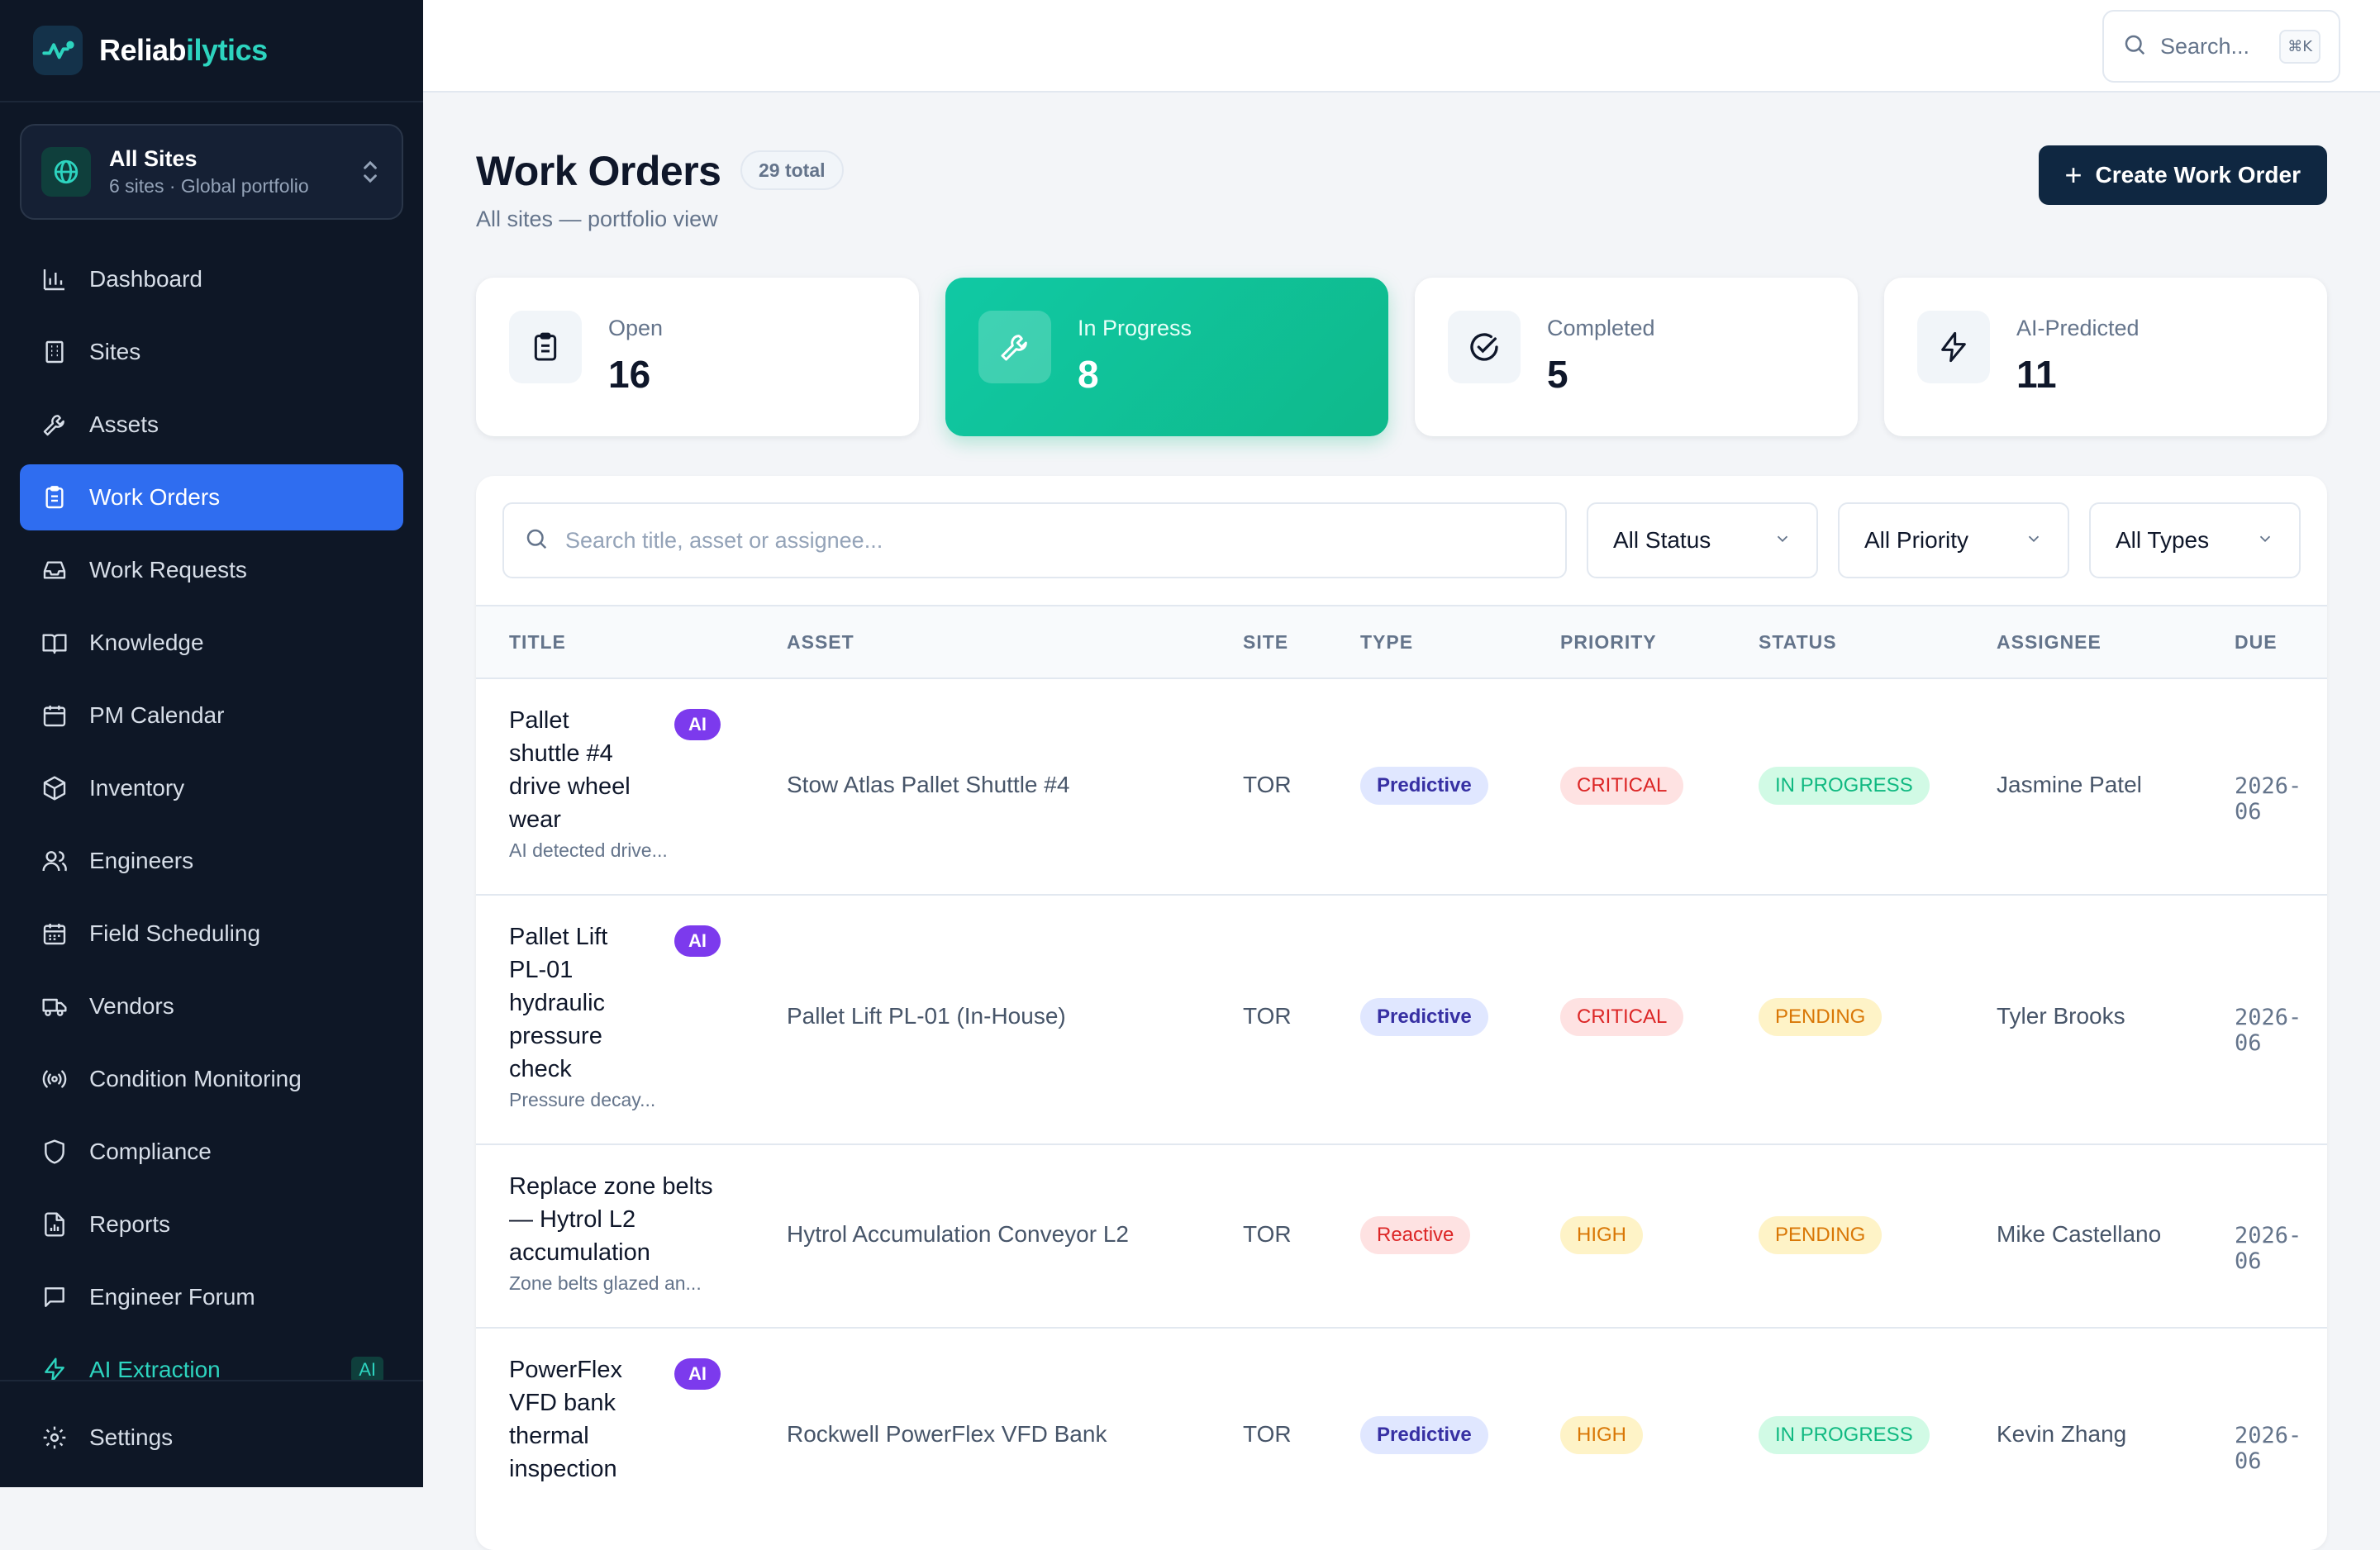  I want to click on due-cell: 2026-06, so click(2268, 1248).